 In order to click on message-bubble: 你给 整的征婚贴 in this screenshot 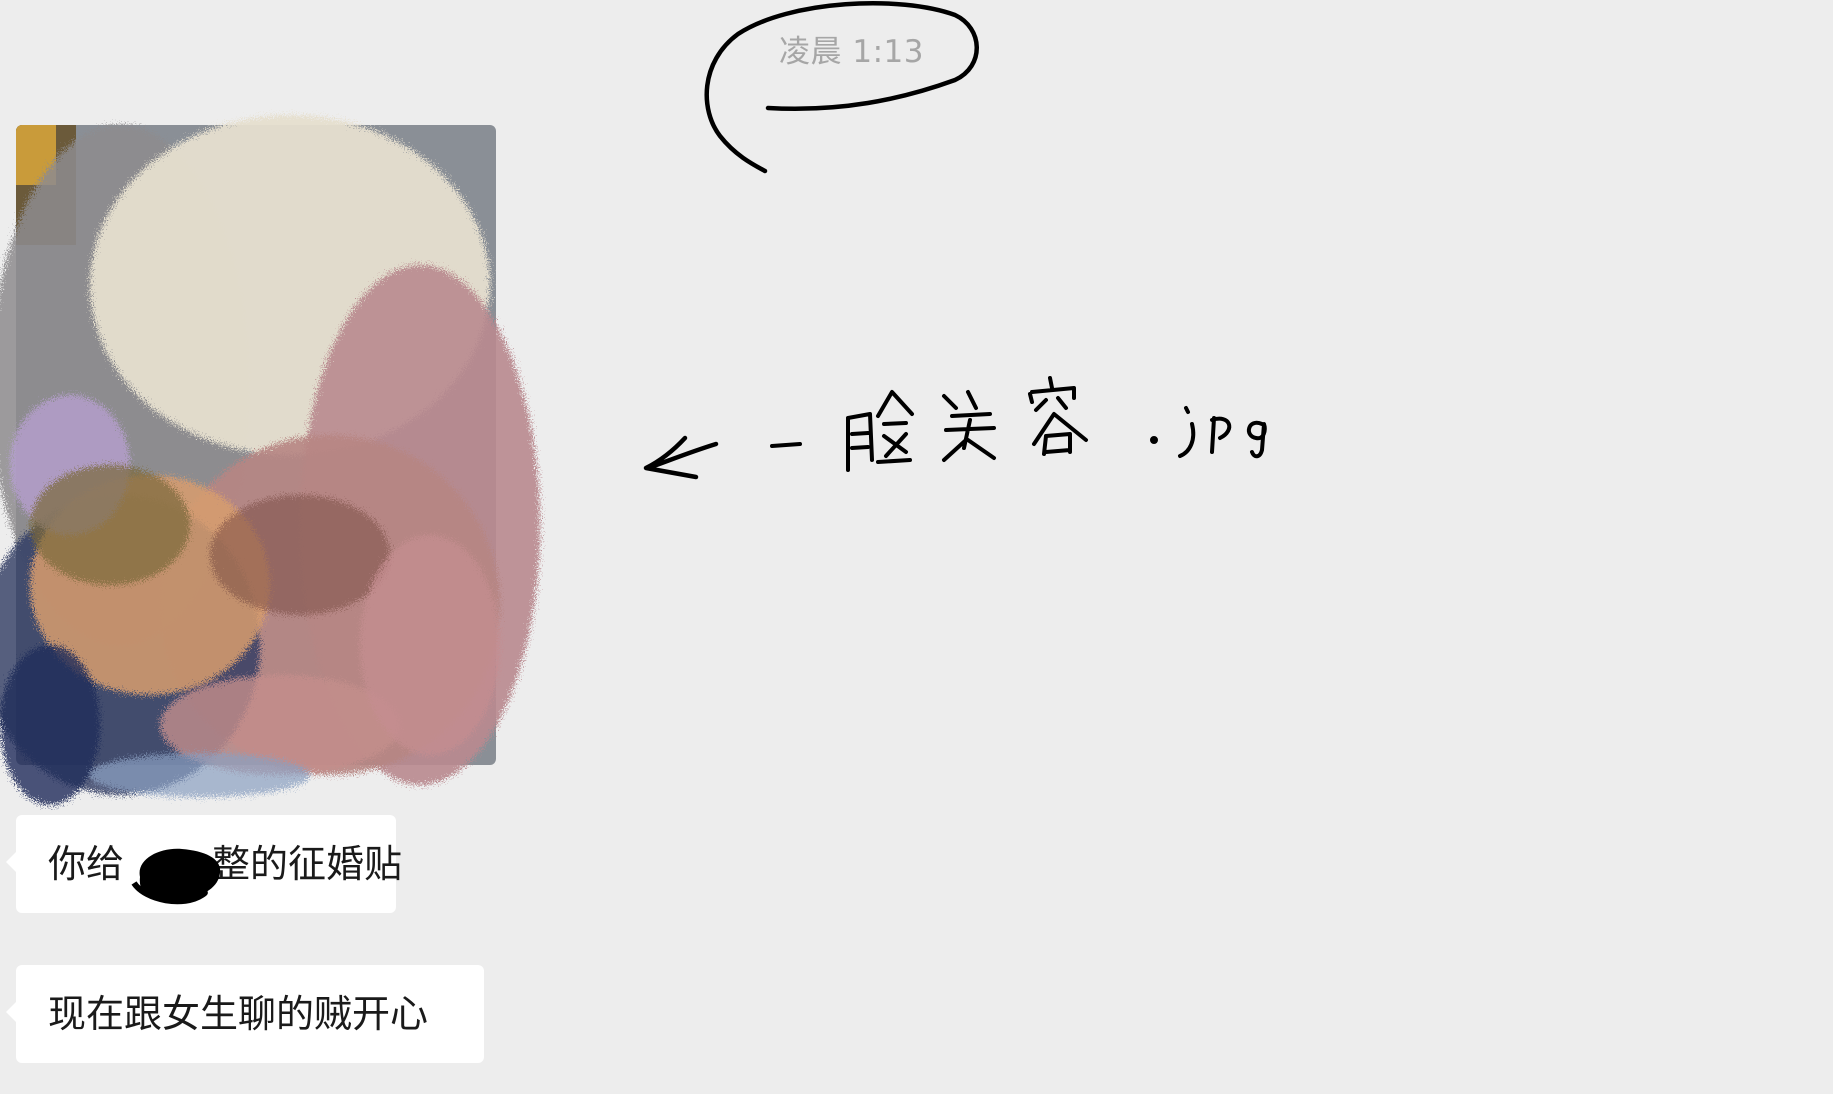, I will do `click(204, 864)`.